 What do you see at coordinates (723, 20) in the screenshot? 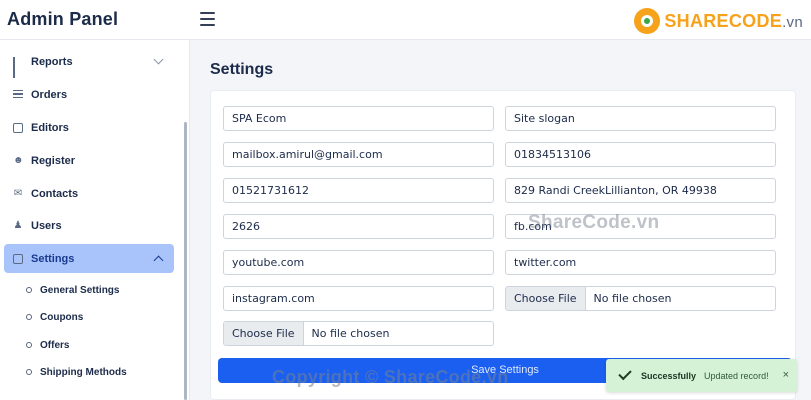
I see `logo-name: SHARECODE` at bounding box center [723, 20].